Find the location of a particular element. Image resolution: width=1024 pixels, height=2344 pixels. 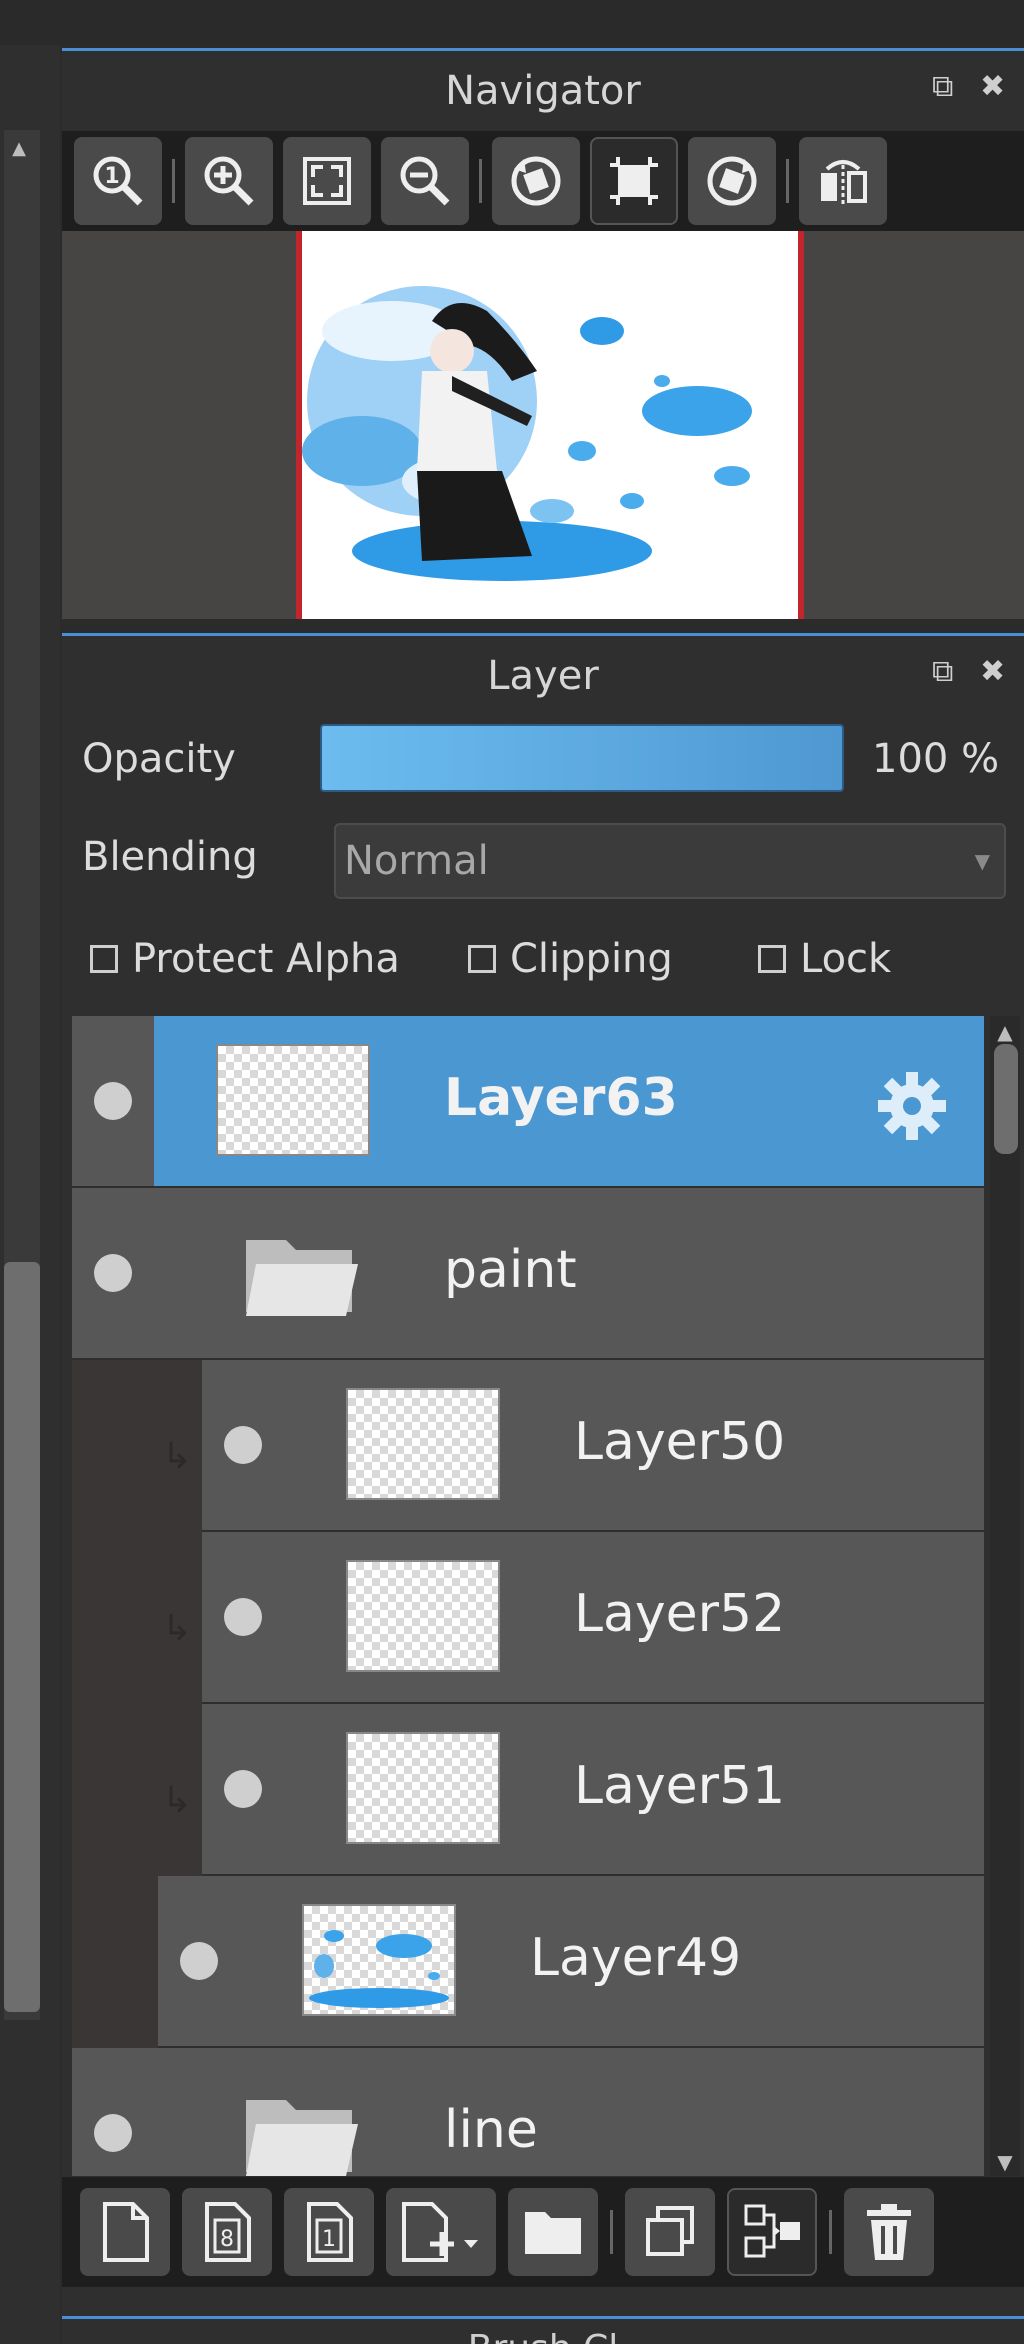

zoom-out-button is located at coordinates (425, 181).